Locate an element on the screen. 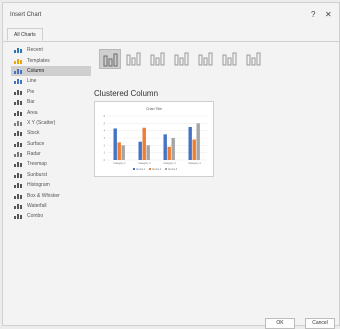 The image size is (340, 329). subtype-3d-clustered-column-button is located at coordinates (182, 59).